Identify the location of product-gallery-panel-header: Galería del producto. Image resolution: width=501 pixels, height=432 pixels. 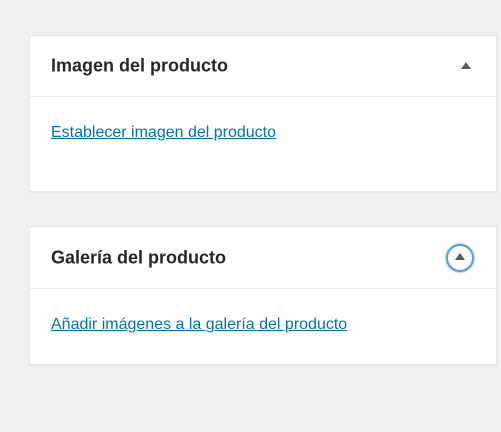
(263, 258).